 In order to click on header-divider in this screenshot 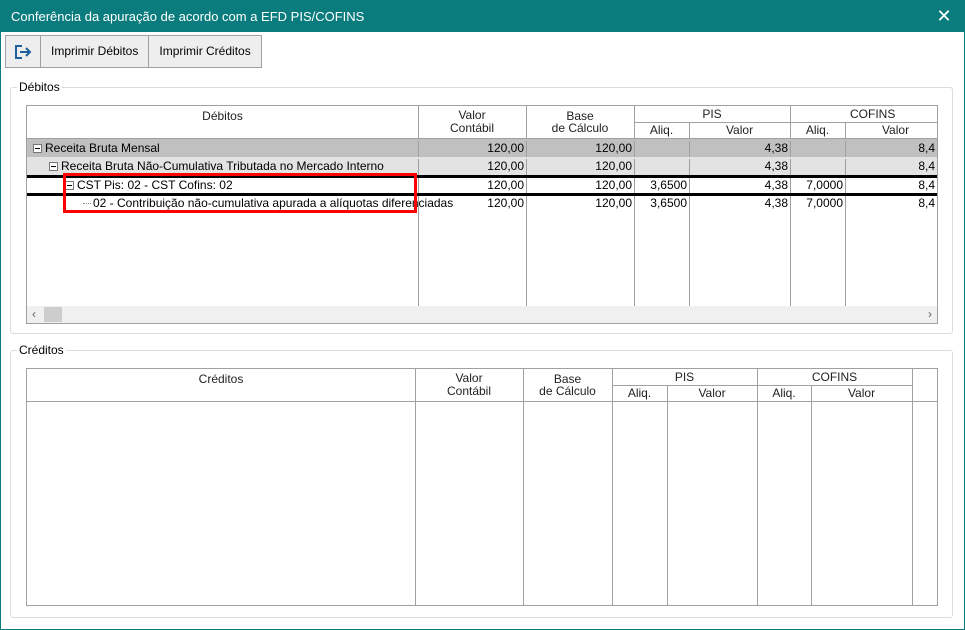, I will do `click(482, 401)`.